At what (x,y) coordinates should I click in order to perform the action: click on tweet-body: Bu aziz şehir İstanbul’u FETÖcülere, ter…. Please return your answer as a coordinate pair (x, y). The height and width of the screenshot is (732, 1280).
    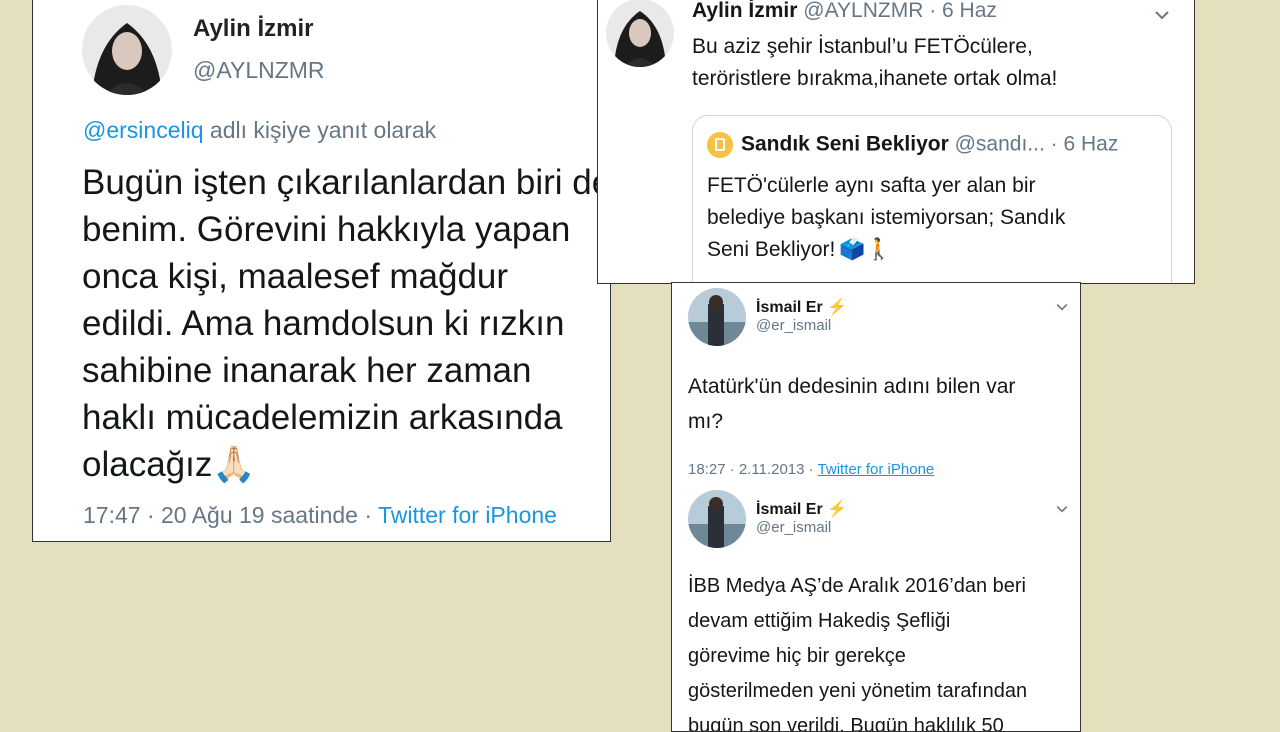
    Looking at the image, I should click on (875, 62).